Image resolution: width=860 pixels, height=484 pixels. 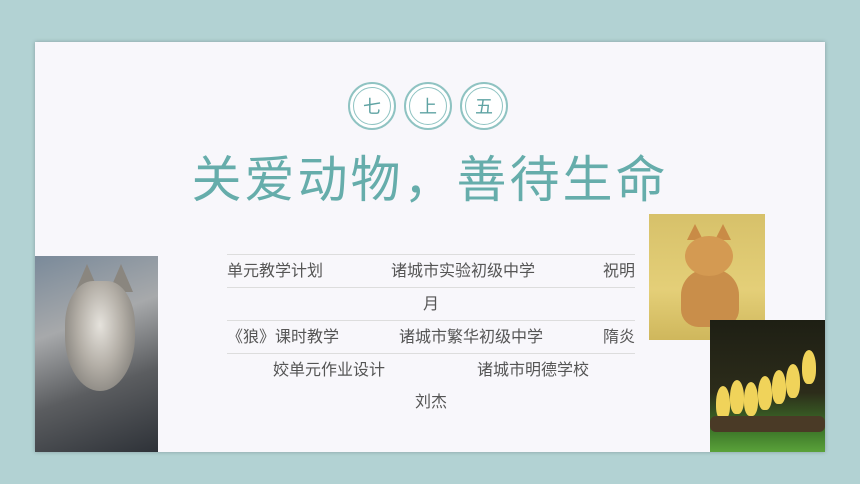 I want to click on item-name: 单元教学计划, so click(x=275, y=270).